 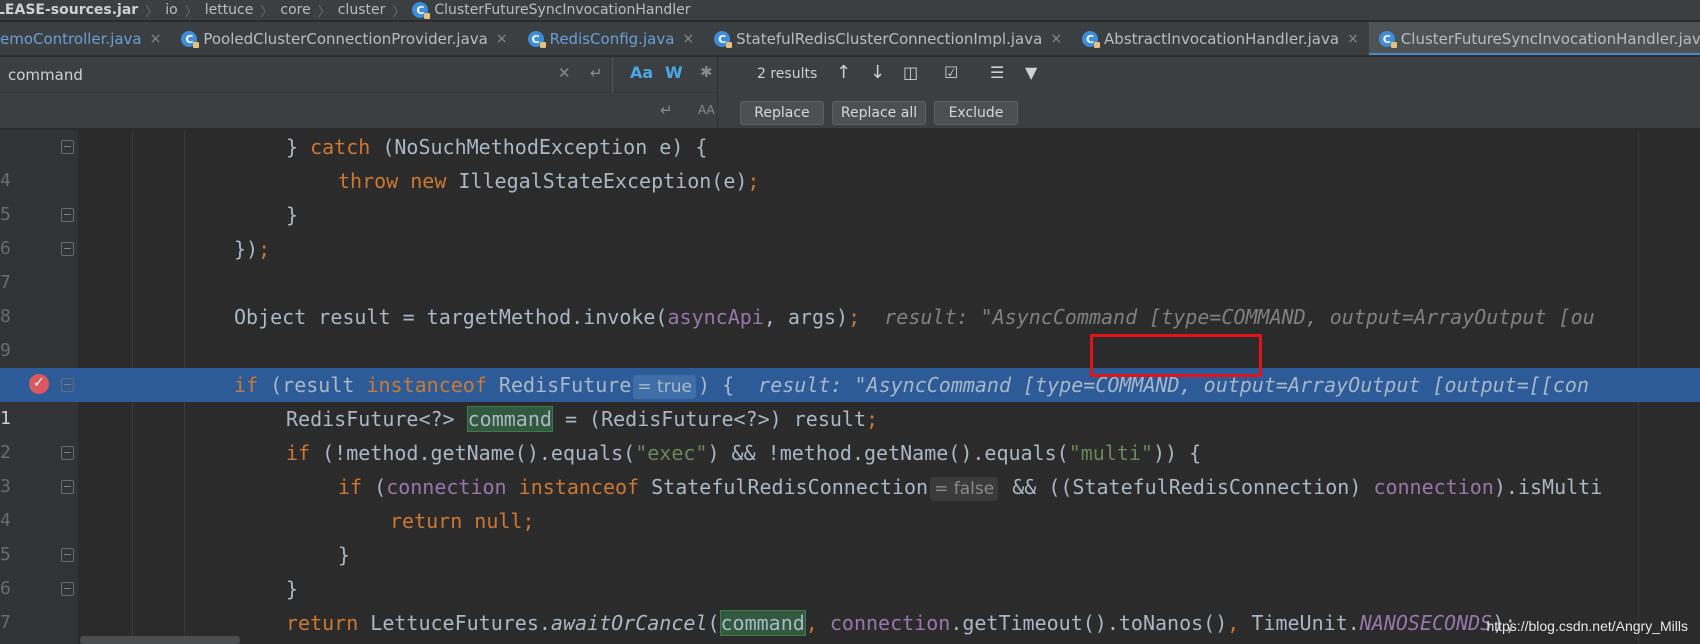 I want to click on tab-redisconfig: C RedisConfig.java ×, so click(x=611, y=38).